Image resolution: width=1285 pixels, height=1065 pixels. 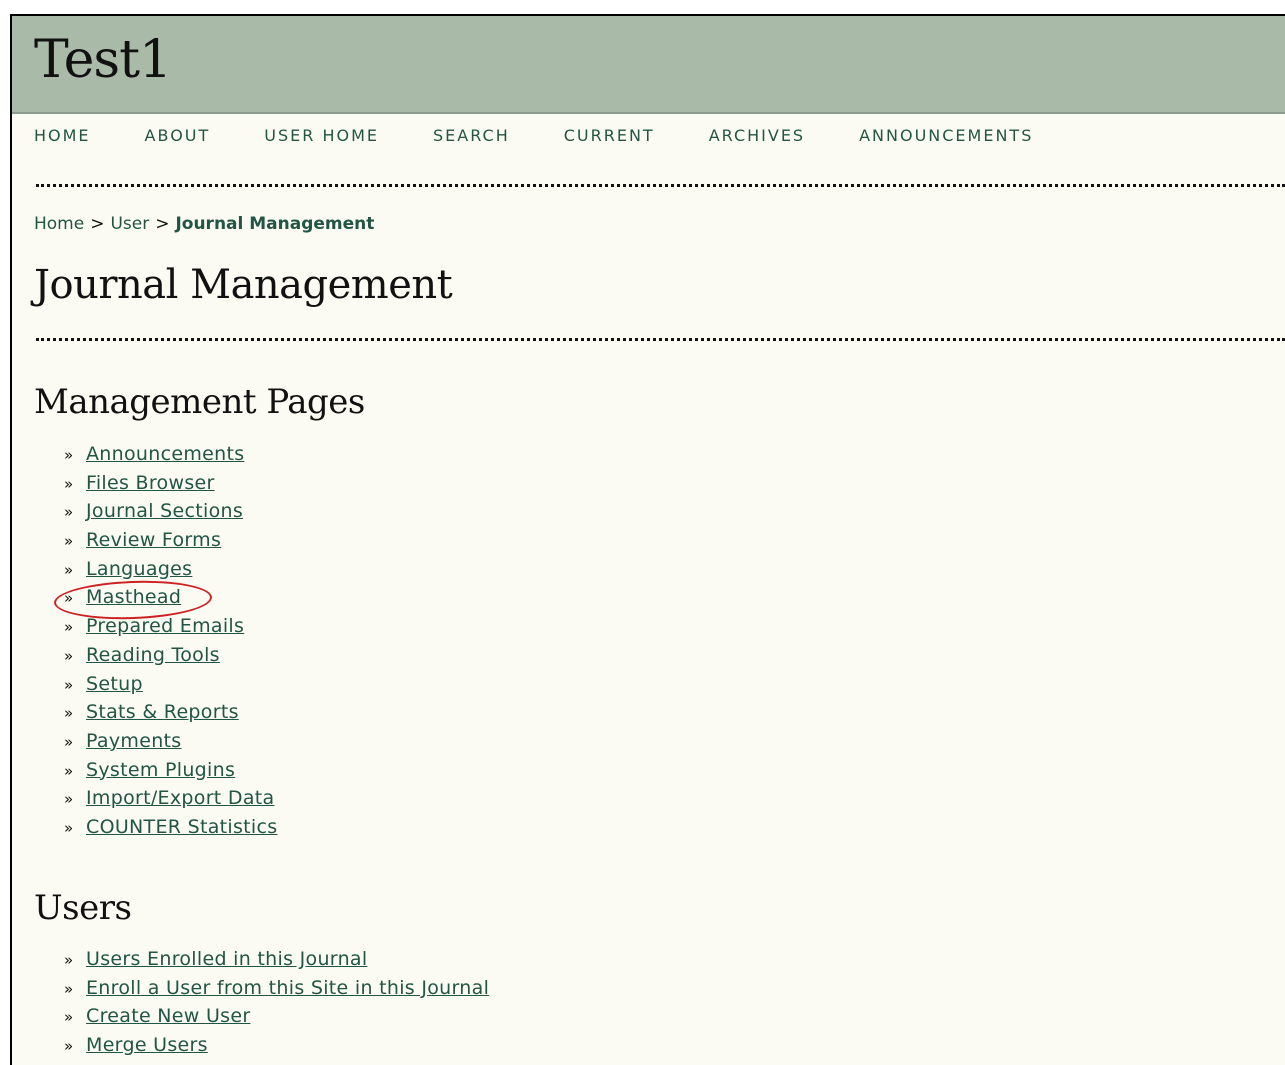 I want to click on list-item: » COUNTER Statistics, so click(x=170, y=827).